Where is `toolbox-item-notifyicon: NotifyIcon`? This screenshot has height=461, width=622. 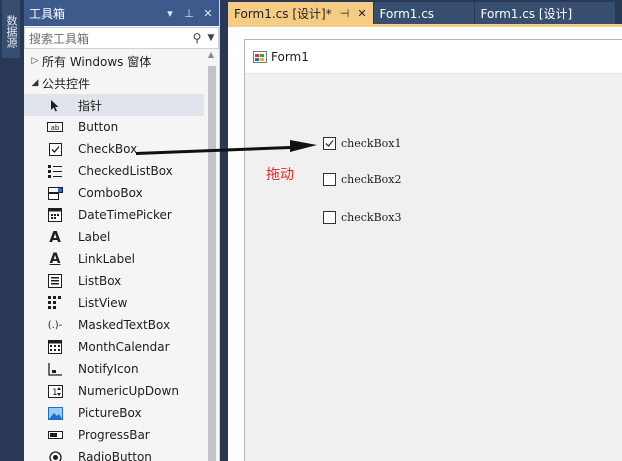
toolbox-item-notifyicon: NotifyIcon is located at coordinates (114, 369).